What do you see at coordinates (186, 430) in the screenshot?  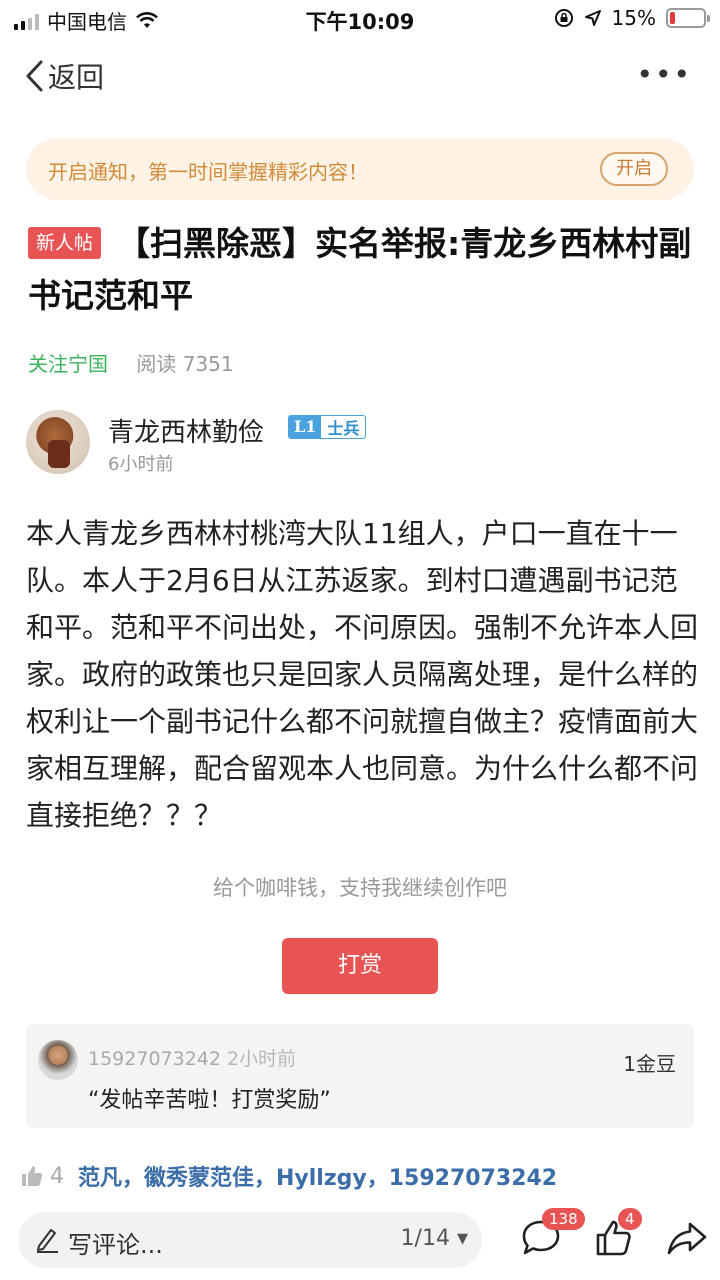 I see `author-name: 青龙西林勤俭` at bounding box center [186, 430].